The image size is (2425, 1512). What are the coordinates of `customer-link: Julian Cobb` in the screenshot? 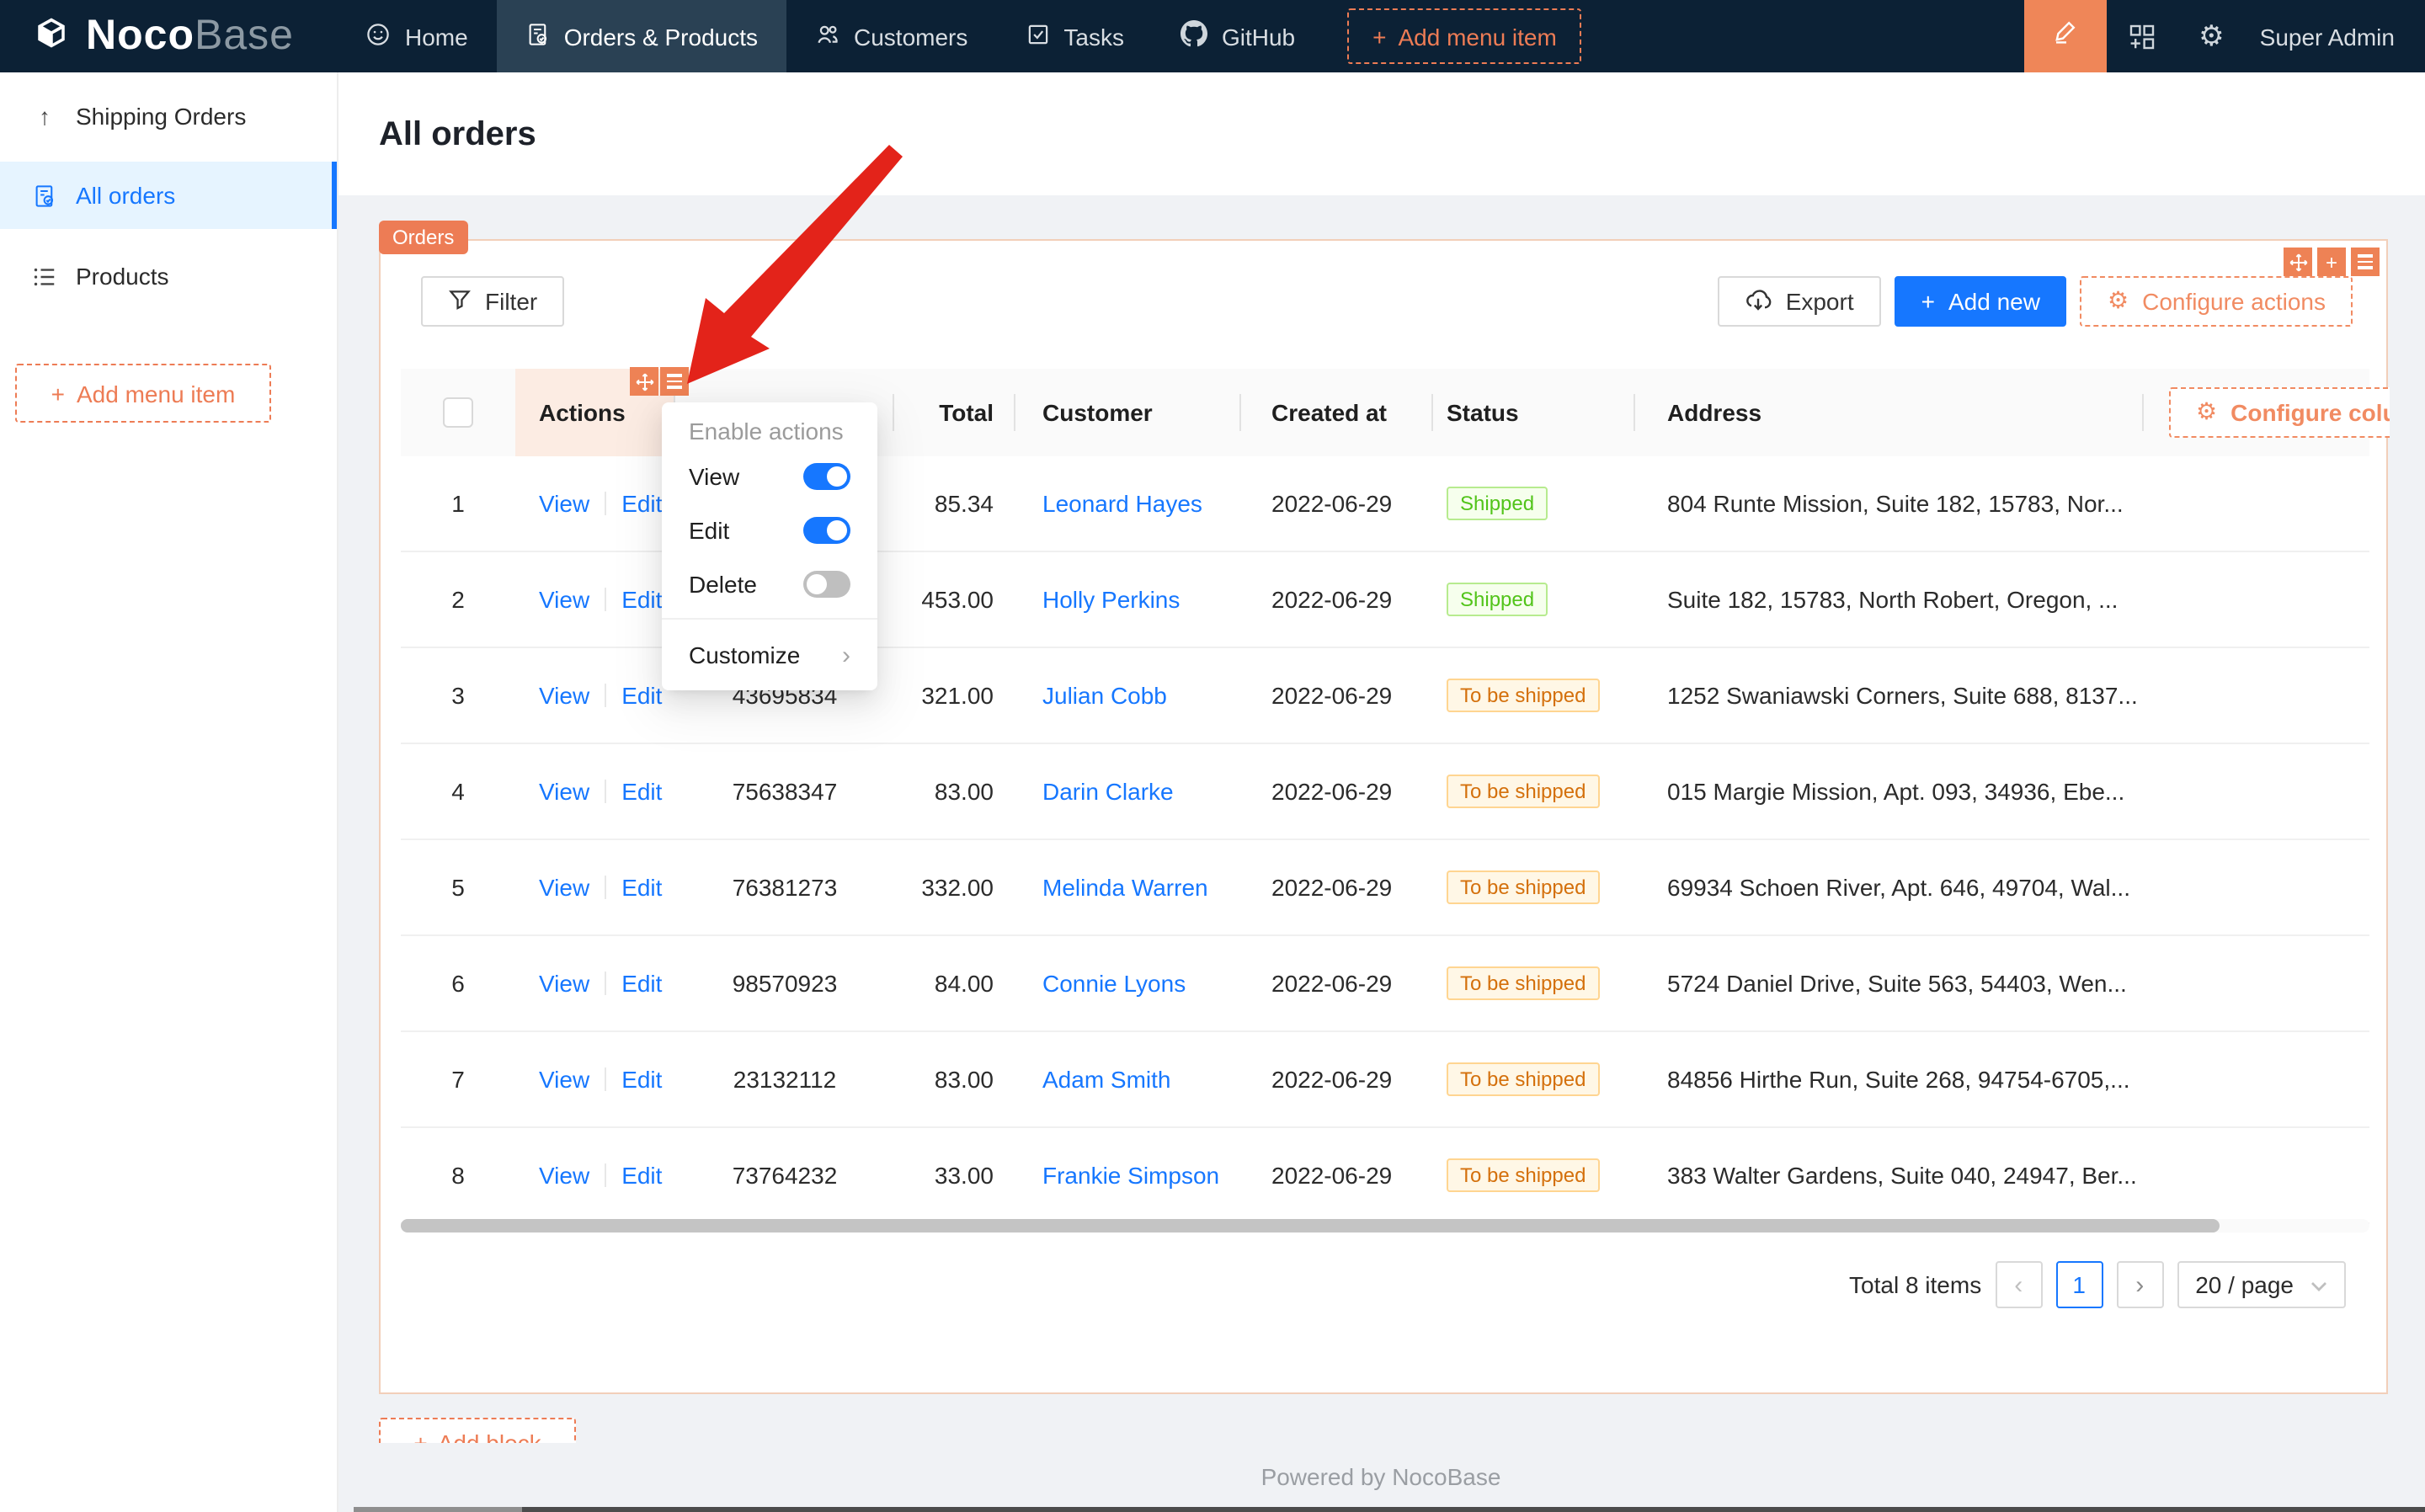 It's located at (1104, 696).